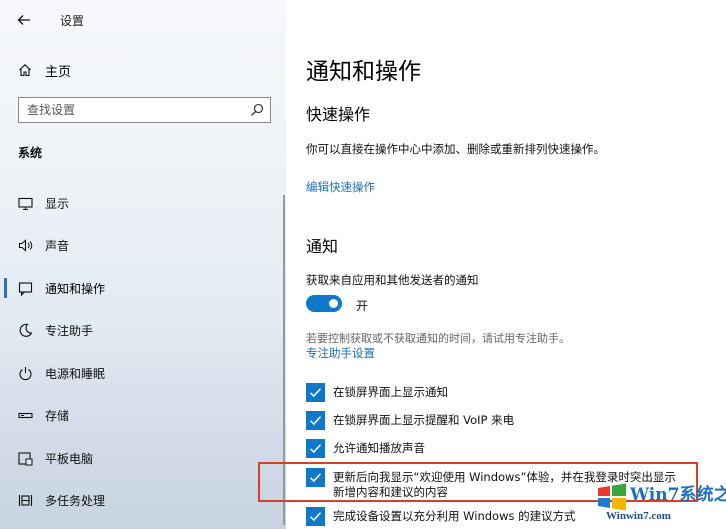 Image resolution: width=726 pixels, height=529 pixels. What do you see at coordinates (25, 374) in the screenshot?
I see `power-icon` at bounding box center [25, 374].